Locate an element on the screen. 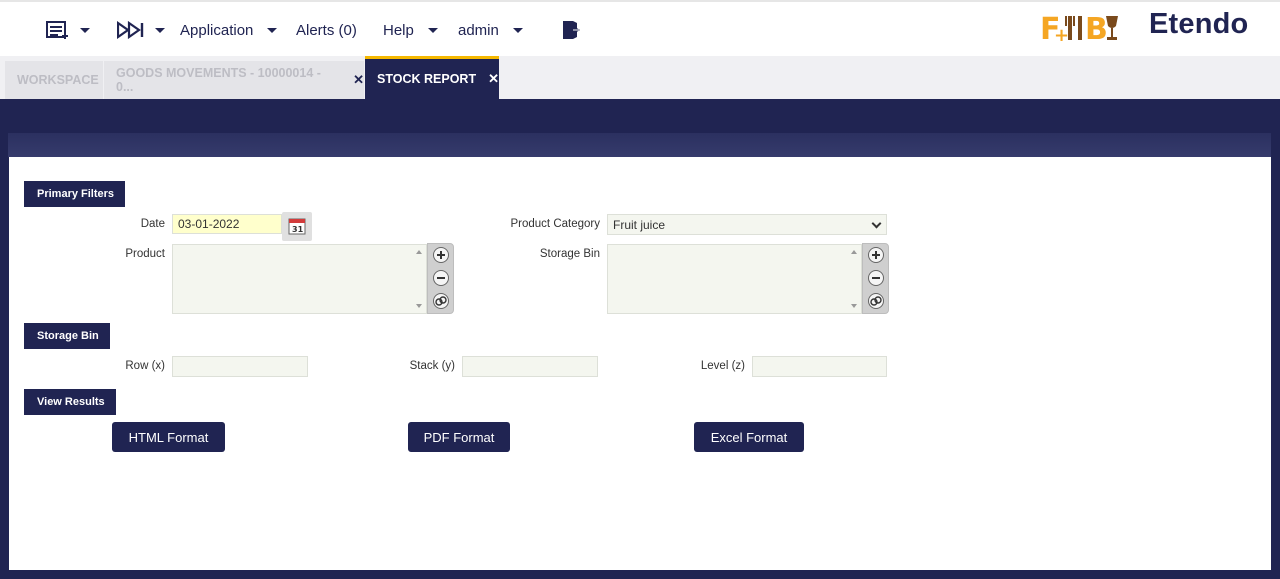  logout-button is located at coordinates (572, 30).